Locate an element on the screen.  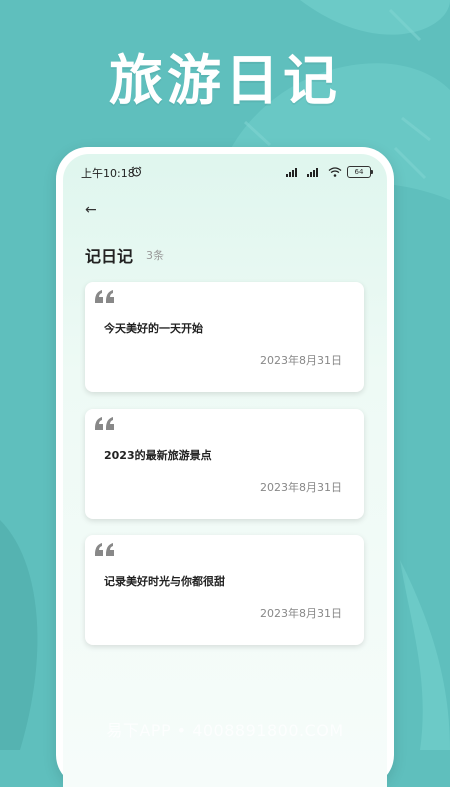
status-time: 上午10:18 is located at coordinates (108, 173).